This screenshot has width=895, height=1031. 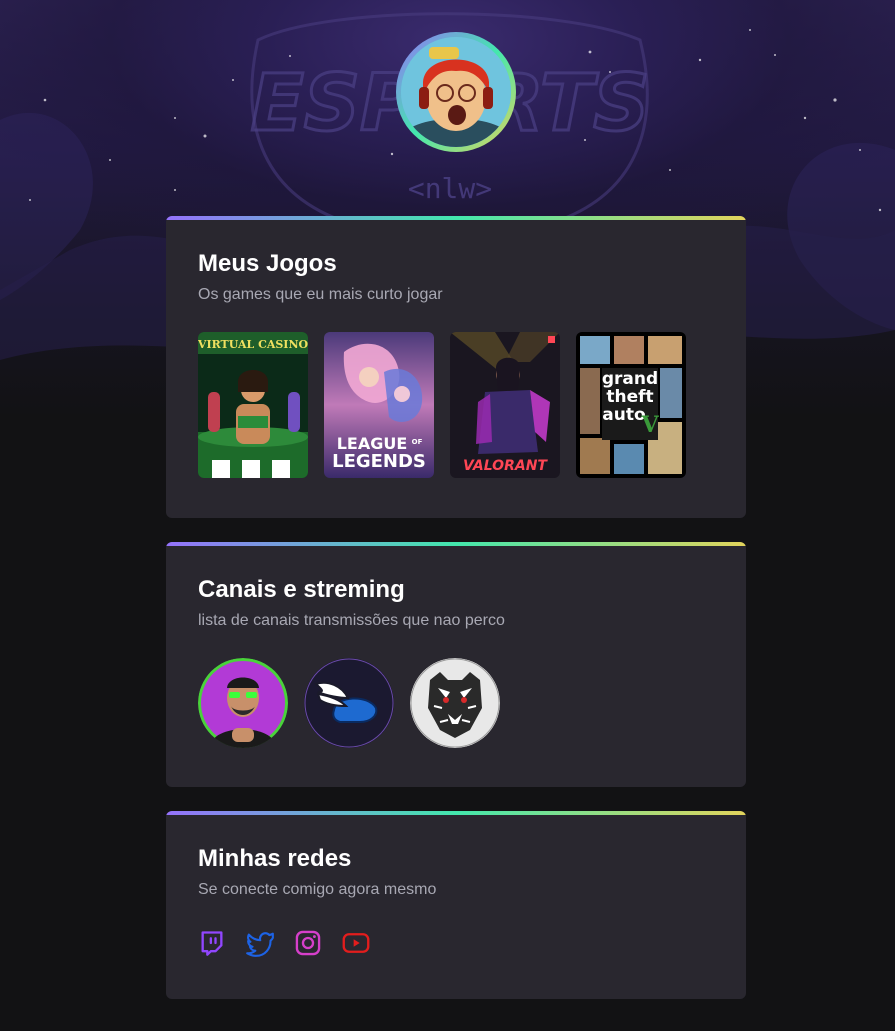 I want to click on socials-subtitle: Se conecte comigo agora mesmo, so click(x=317, y=889).